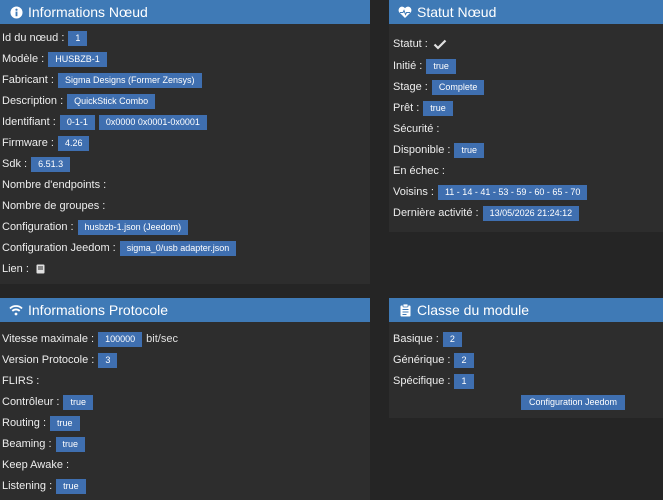  Describe the element at coordinates (422, 381) in the screenshot. I see `specific-label: Spécifique :` at that location.